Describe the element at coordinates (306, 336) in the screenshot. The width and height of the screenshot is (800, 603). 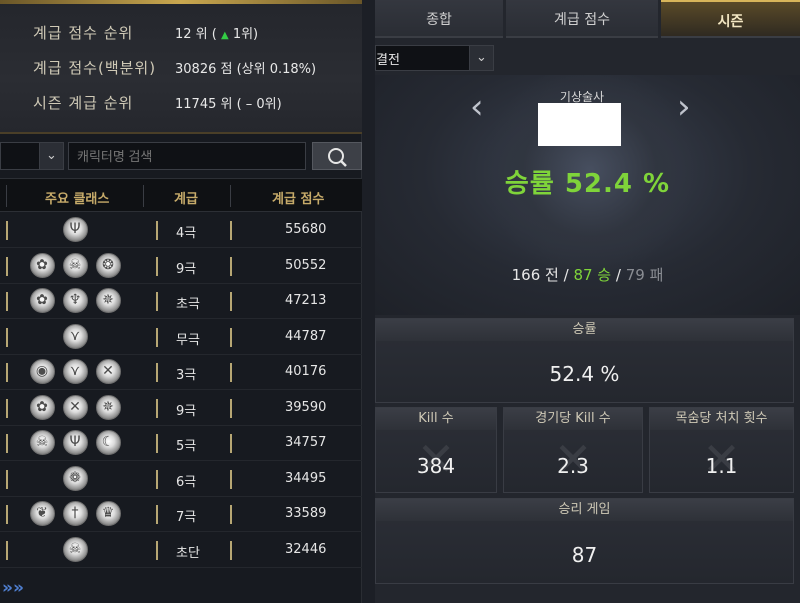
I see `row-score: 44787` at that location.